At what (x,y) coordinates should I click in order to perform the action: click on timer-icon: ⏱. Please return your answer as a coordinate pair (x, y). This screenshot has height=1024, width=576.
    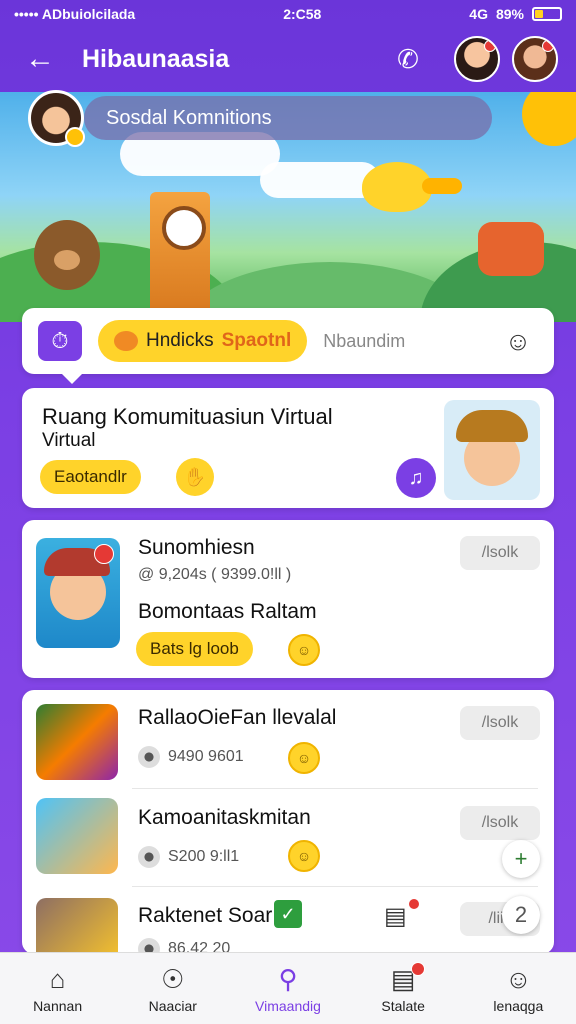
    Looking at the image, I should click on (60, 340).